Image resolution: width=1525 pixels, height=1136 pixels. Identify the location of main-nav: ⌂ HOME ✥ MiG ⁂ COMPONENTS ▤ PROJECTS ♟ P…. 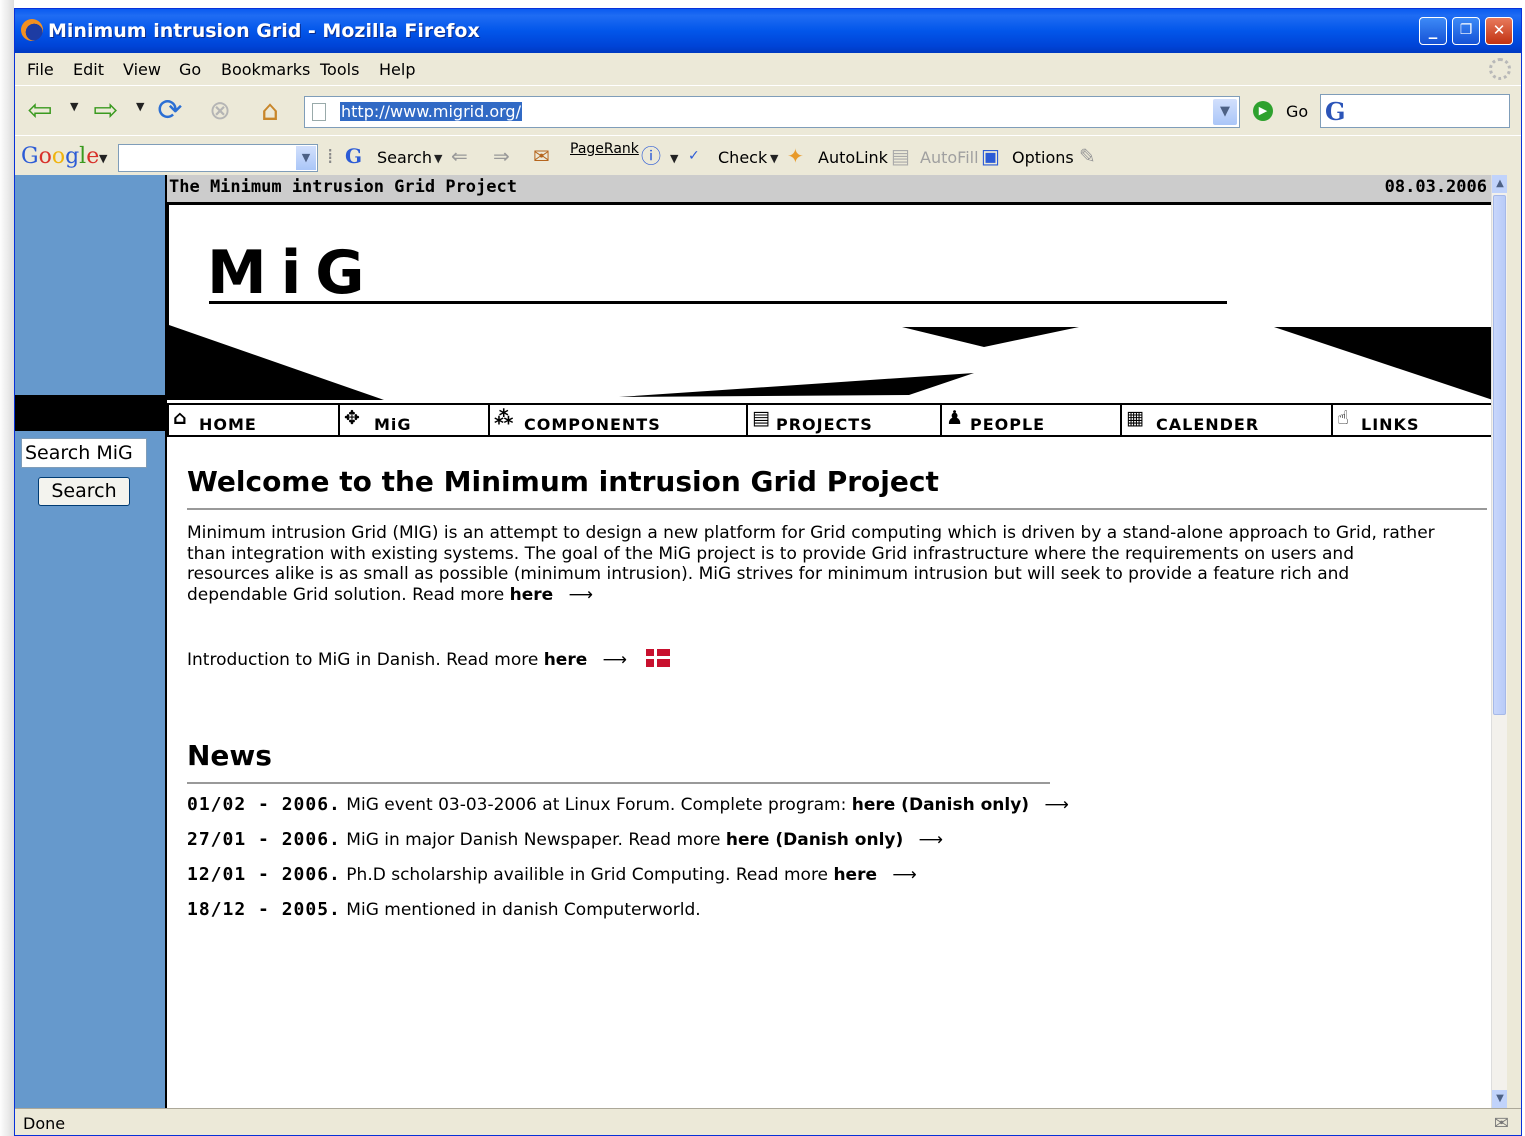
(829, 420).